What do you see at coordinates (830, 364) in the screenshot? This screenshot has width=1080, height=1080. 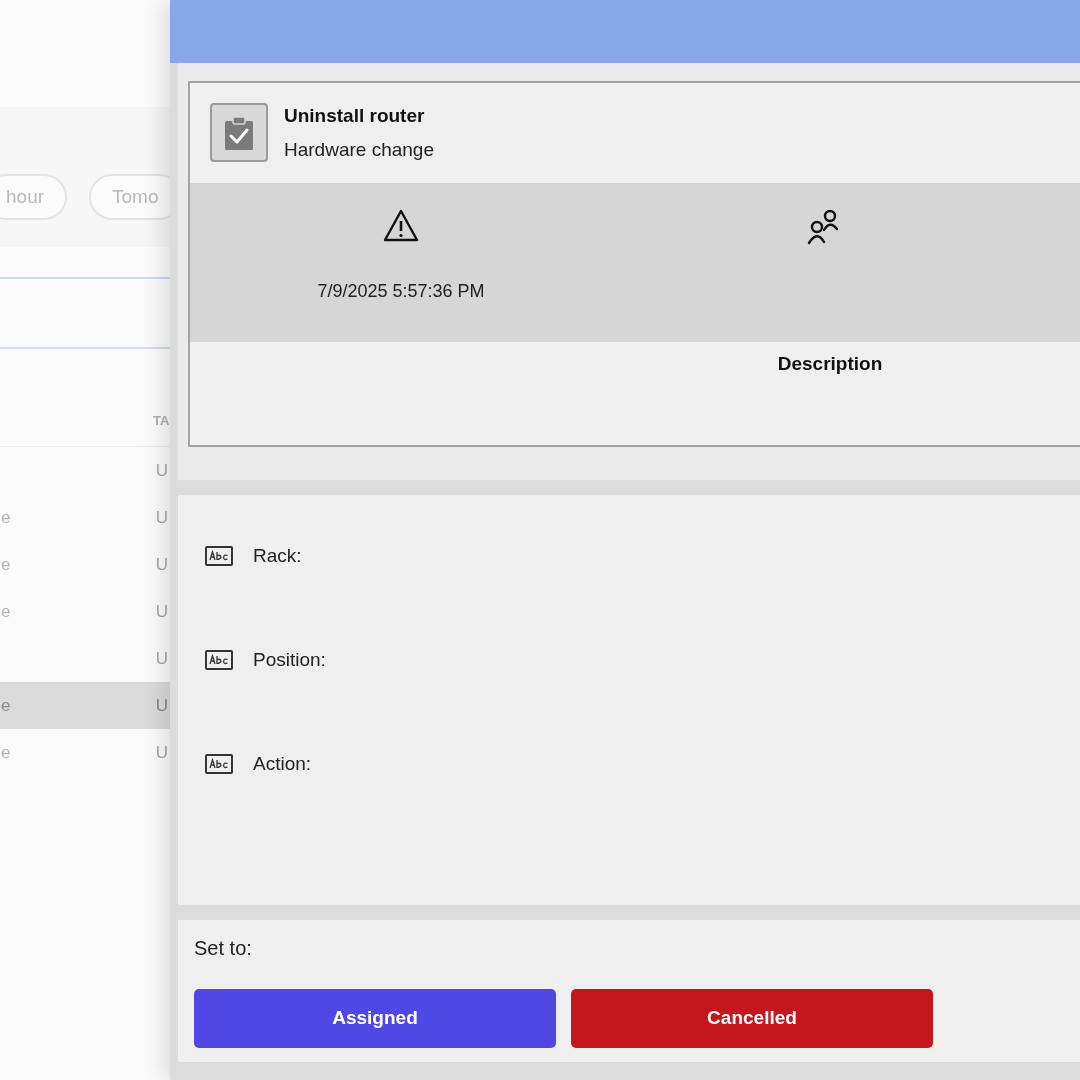 I see `column-label: Description` at bounding box center [830, 364].